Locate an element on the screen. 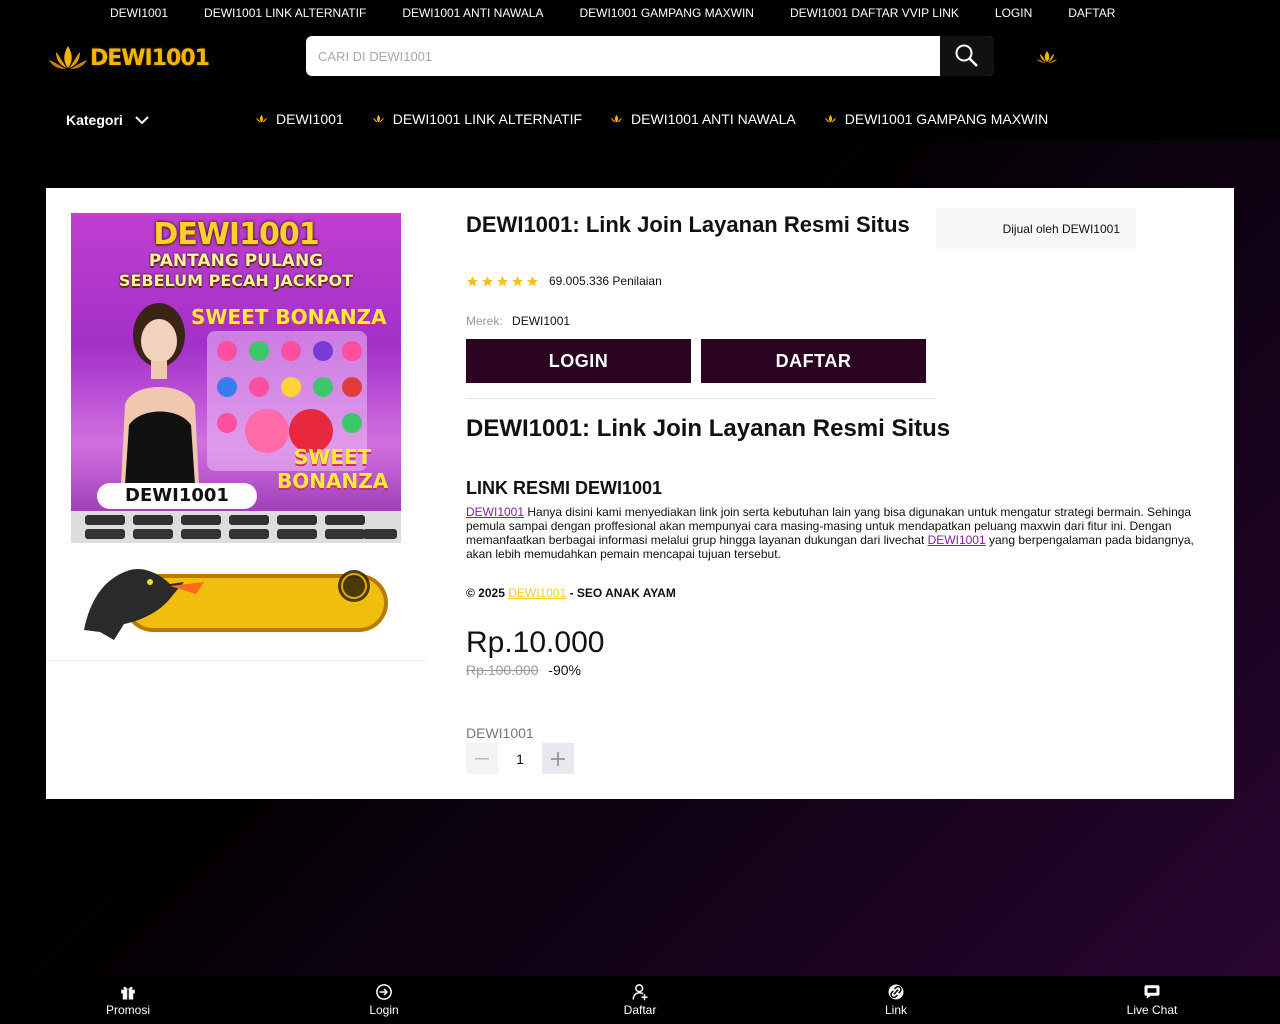 This screenshot has width=1280, height=1024. bottom-nav: Promosi Login Daftar Link Live Chat is located at coordinates (640, 1000).